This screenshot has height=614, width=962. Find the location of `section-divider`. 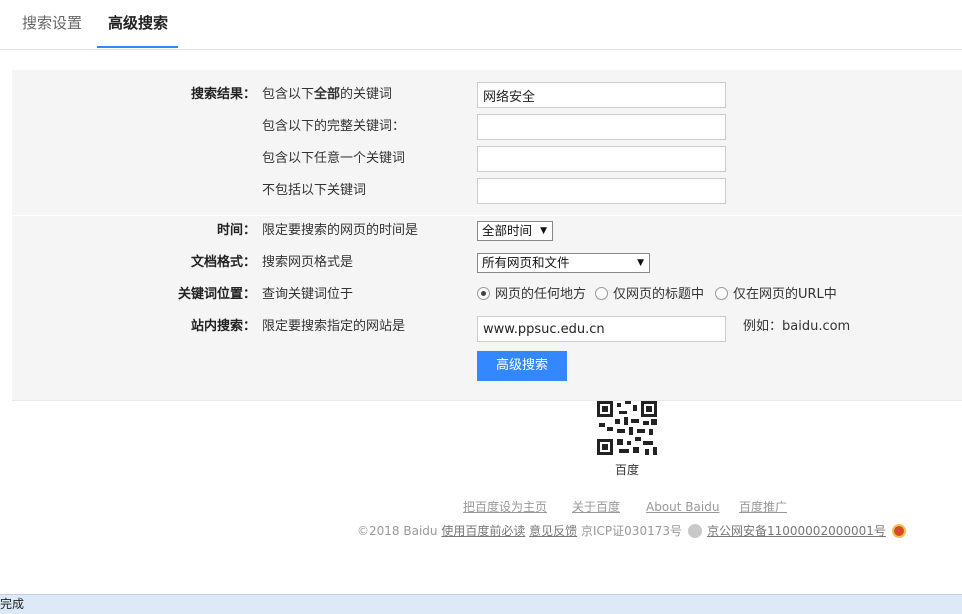

section-divider is located at coordinates (487, 215).